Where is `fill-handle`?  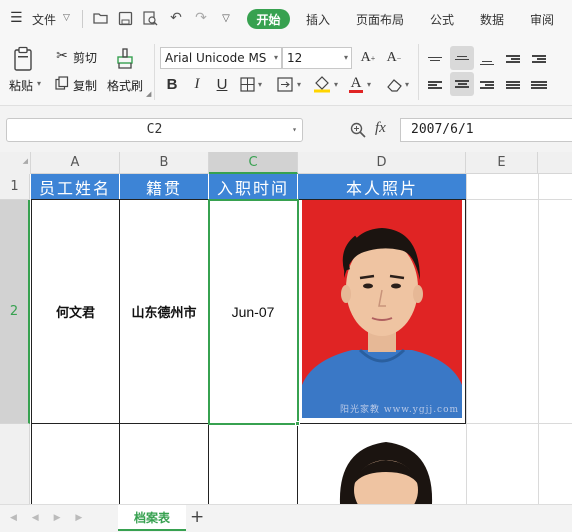
fill-handle is located at coordinates (297, 423).